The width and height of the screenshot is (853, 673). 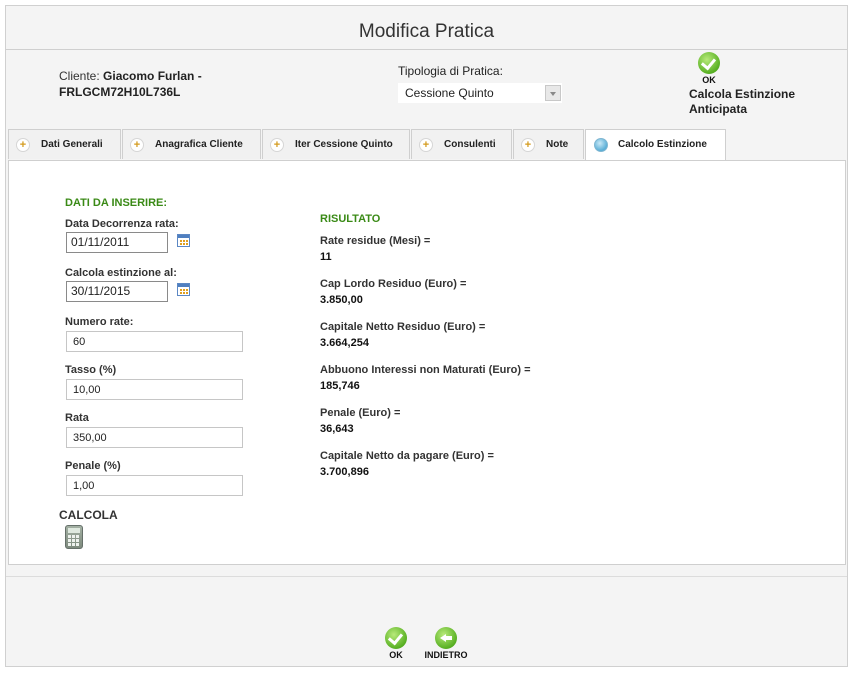 What do you see at coordinates (122, 224) in the screenshot?
I see `data-decorrenza-label: Data Decorrenza rata:` at bounding box center [122, 224].